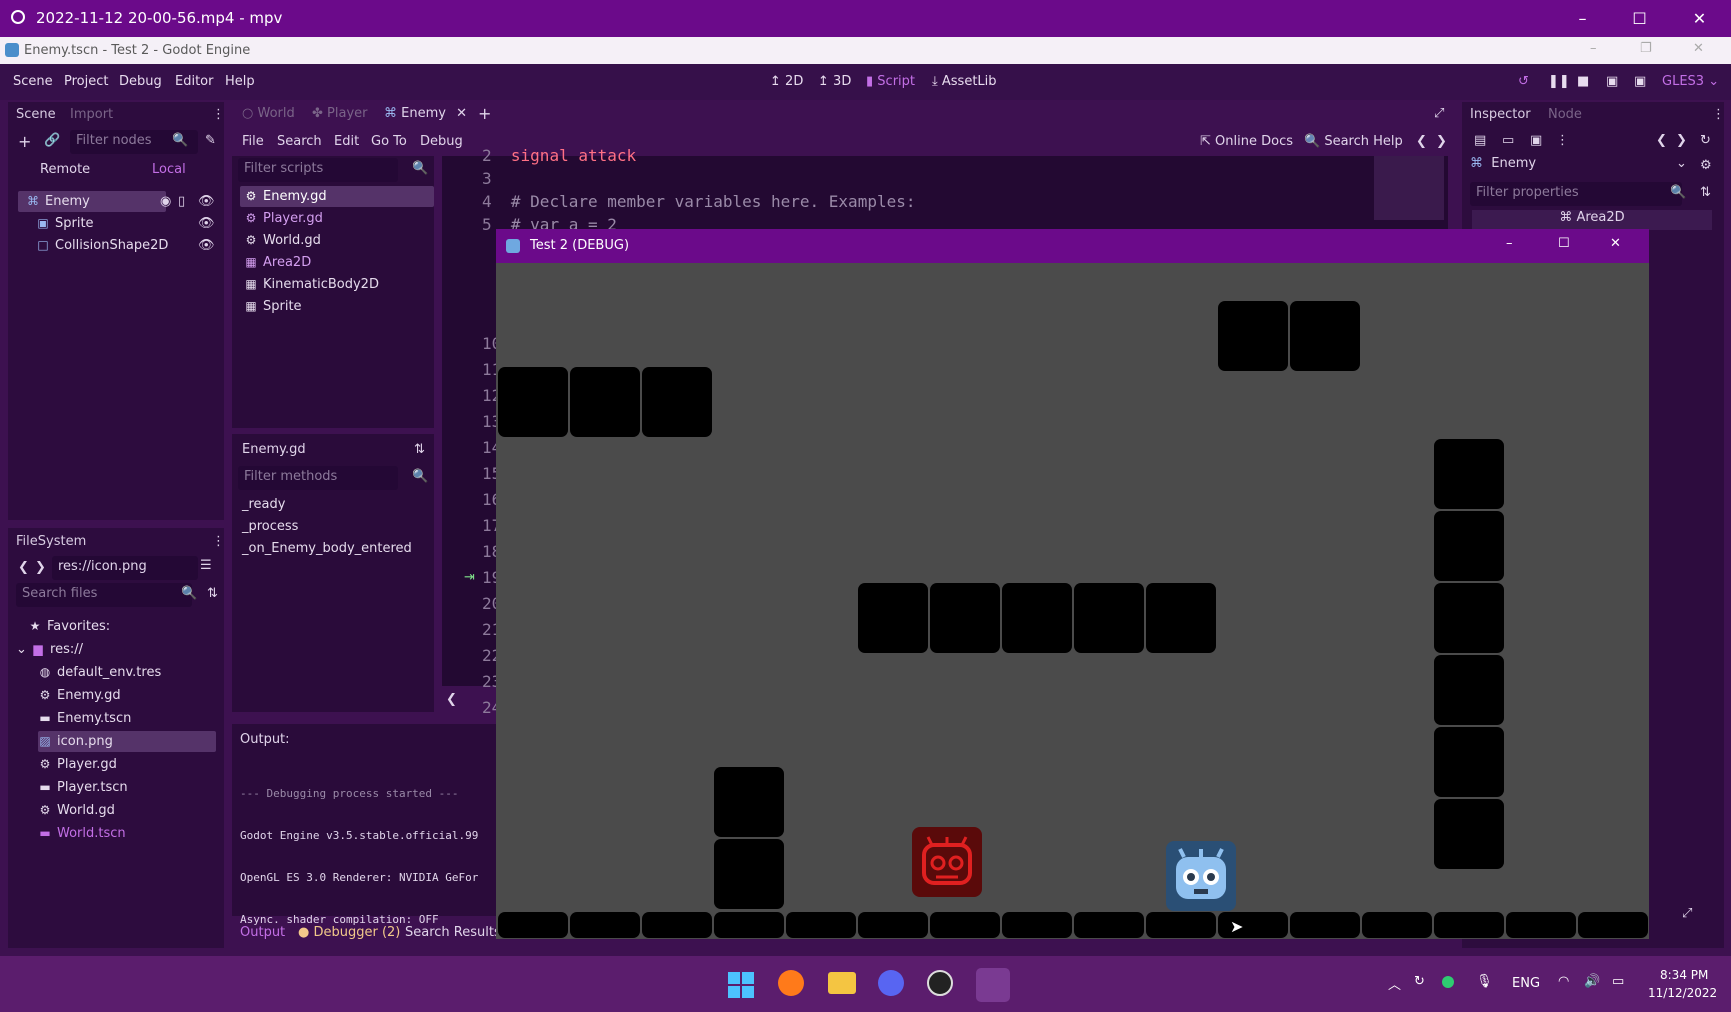 The height and width of the screenshot is (1012, 1731). What do you see at coordinates (1565, 114) in the screenshot?
I see `tab-node: Node` at bounding box center [1565, 114].